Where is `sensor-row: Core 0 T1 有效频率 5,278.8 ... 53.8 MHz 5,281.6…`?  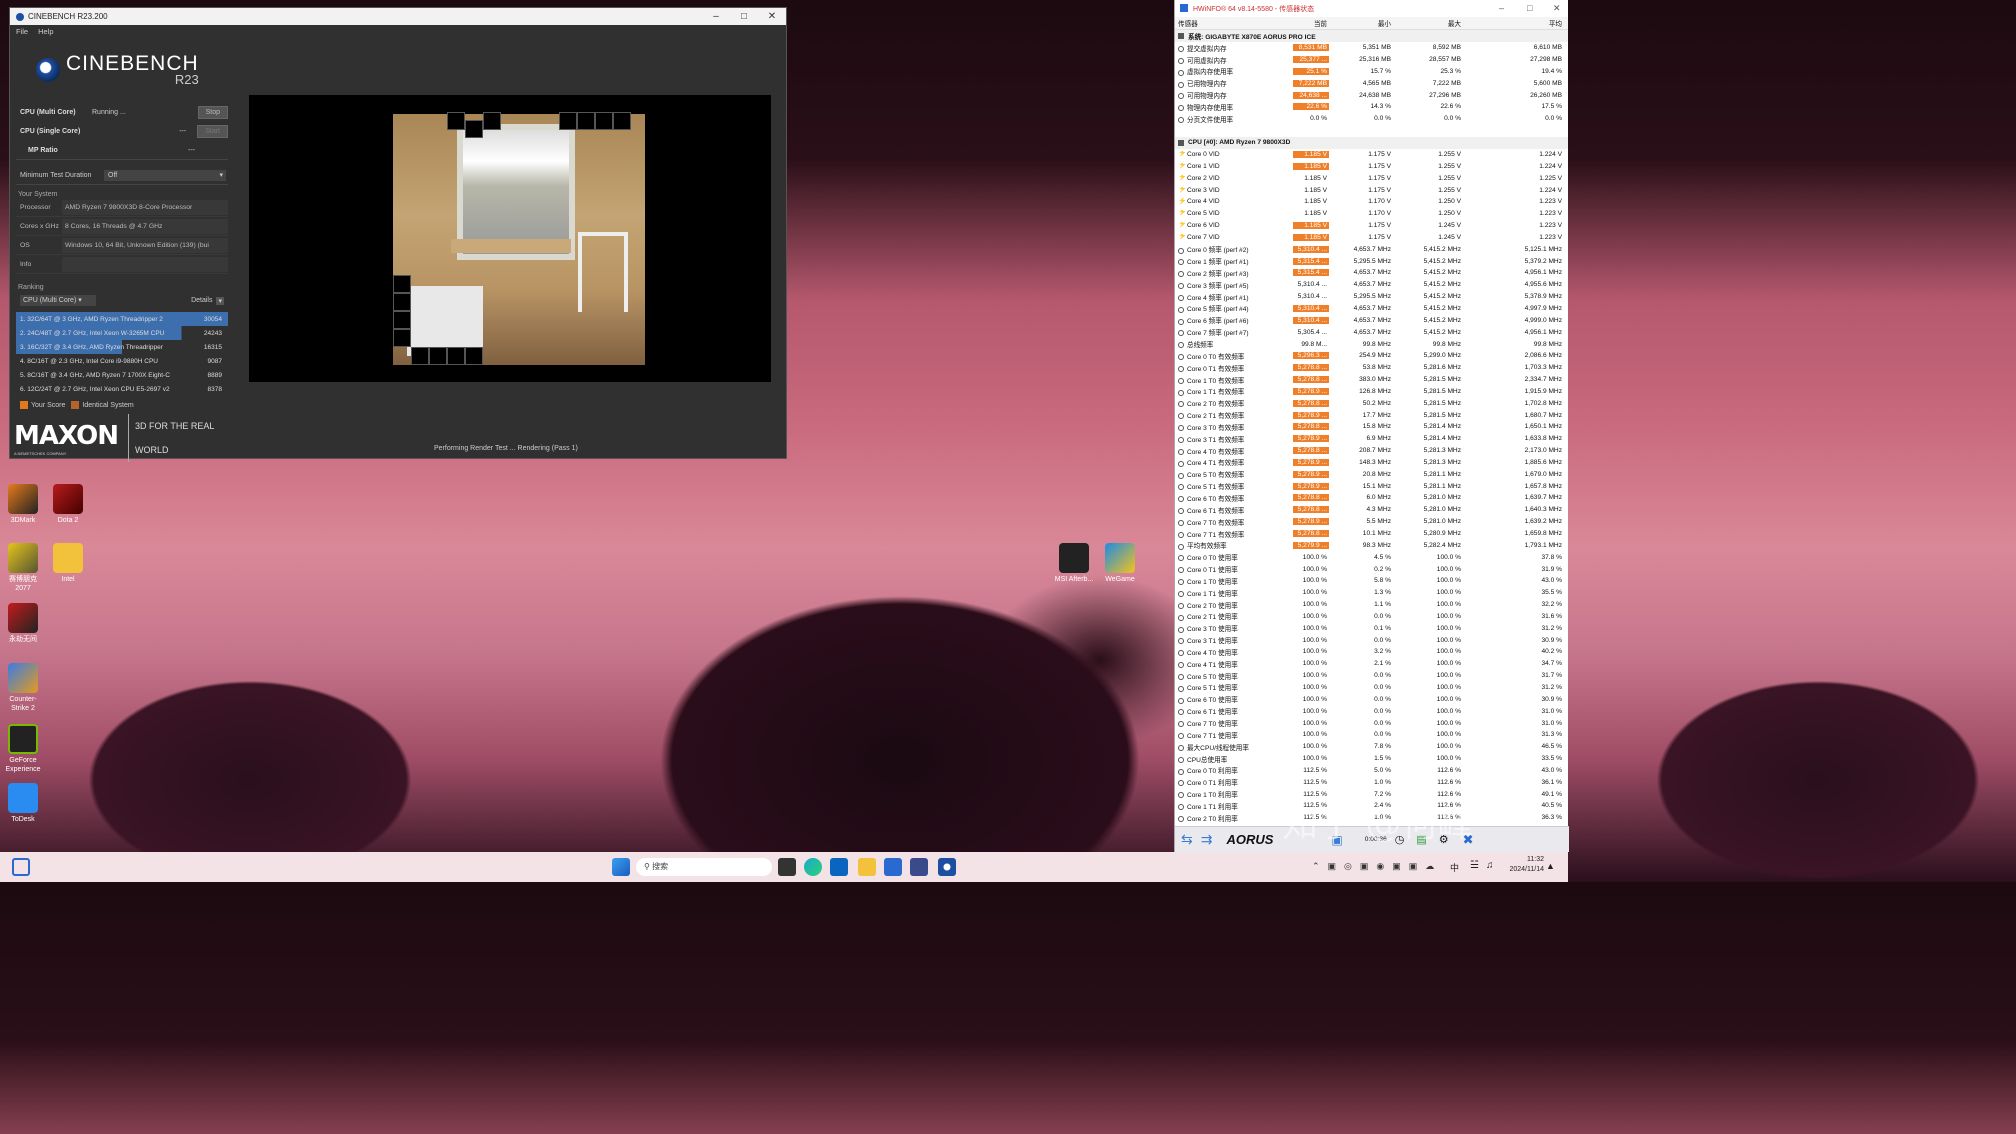
sensor-row: Core 0 T1 有效频率 5,278.8 ... 53.8 MHz 5,281.6… is located at coordinates (1371, 368).